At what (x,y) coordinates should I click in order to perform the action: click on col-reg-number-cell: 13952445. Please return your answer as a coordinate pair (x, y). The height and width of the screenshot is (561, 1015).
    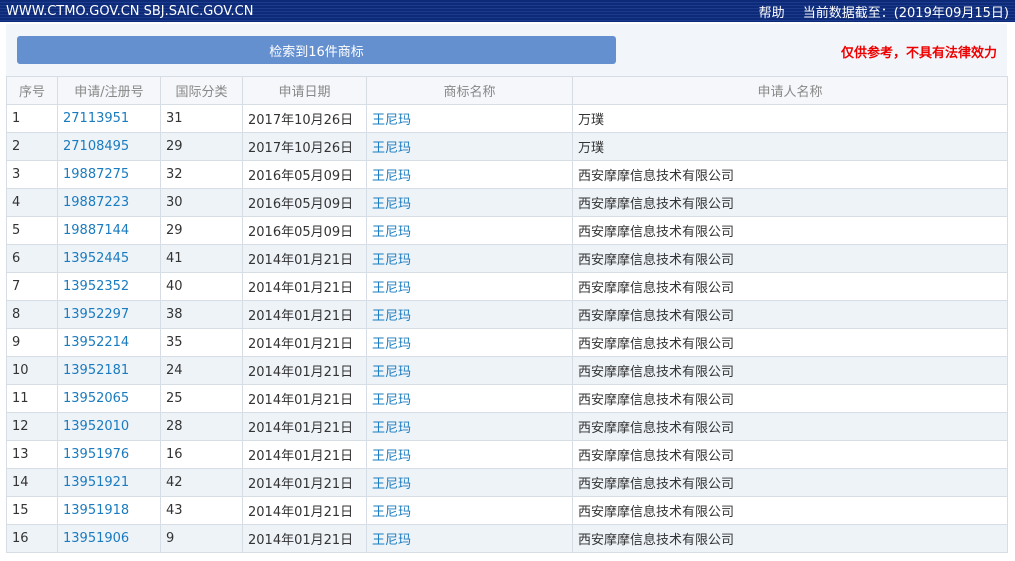
    Looking at the image, I should click on (109, 258).